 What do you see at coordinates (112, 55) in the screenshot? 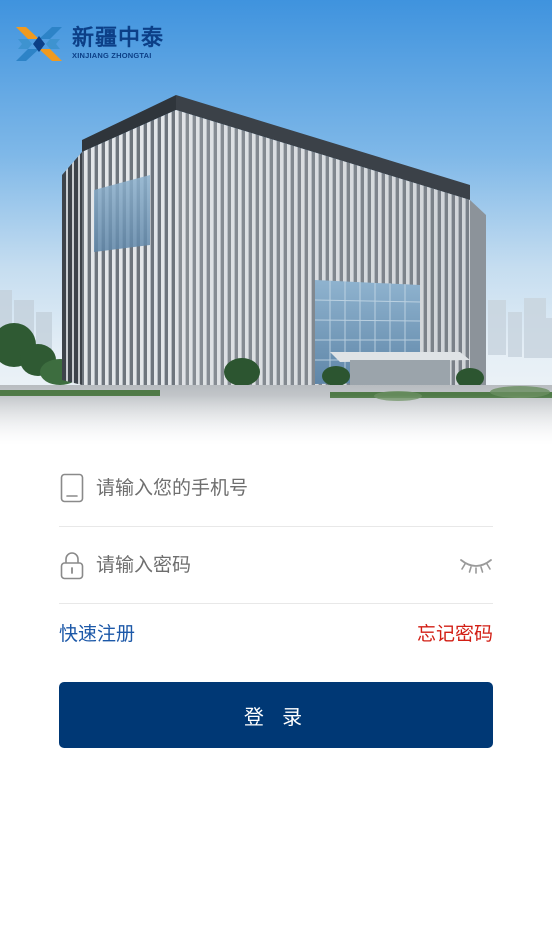
I see `brand-name-en: XINJIANG ZHONGTAI` at bounding box center [112, 55].